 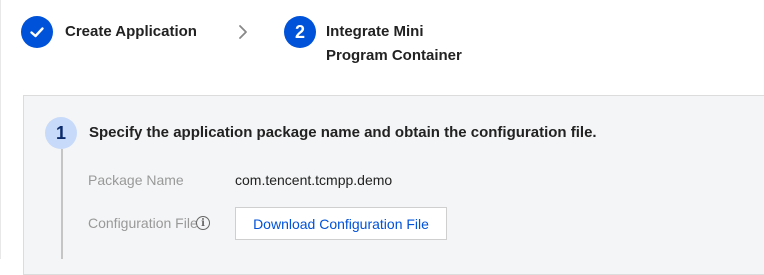 What do you see at coordinates (243, 32) in the screenshot?
I see `chevron-right-icon` at bounding box center [243, 32].